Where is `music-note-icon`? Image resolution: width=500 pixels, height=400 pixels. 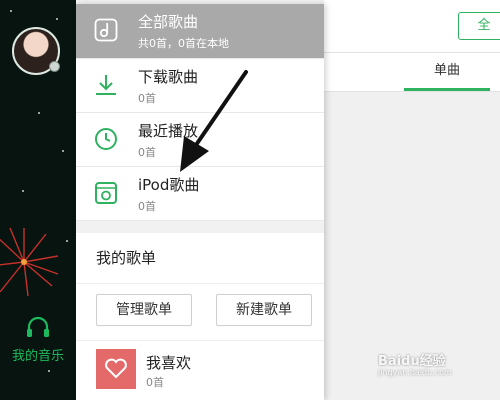 music-note-icon is located at coordinates (106, 30).